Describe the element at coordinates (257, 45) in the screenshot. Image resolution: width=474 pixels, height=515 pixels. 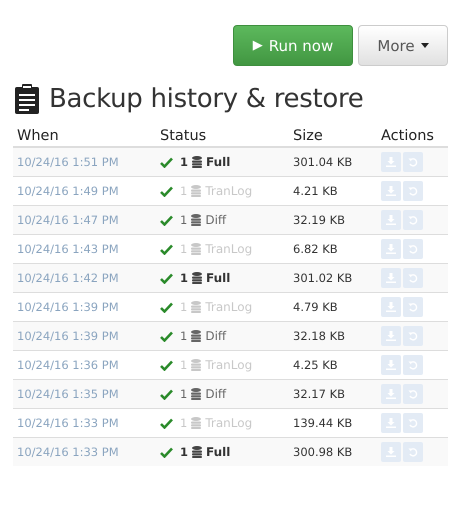
I see `play-icon: ▶` at that location.